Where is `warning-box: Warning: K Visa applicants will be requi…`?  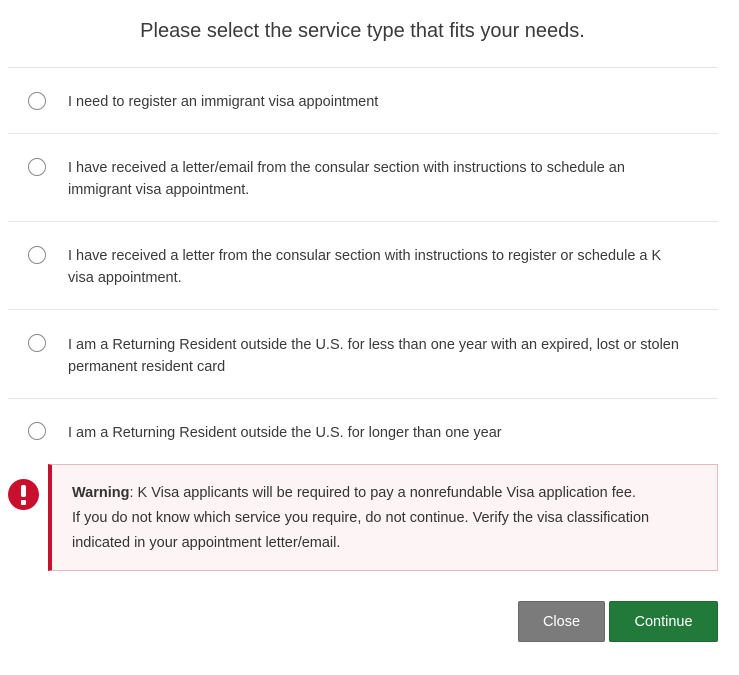
warning-box: Warning: K Visa applicants will be requi… is located at coordinates (383, 517).